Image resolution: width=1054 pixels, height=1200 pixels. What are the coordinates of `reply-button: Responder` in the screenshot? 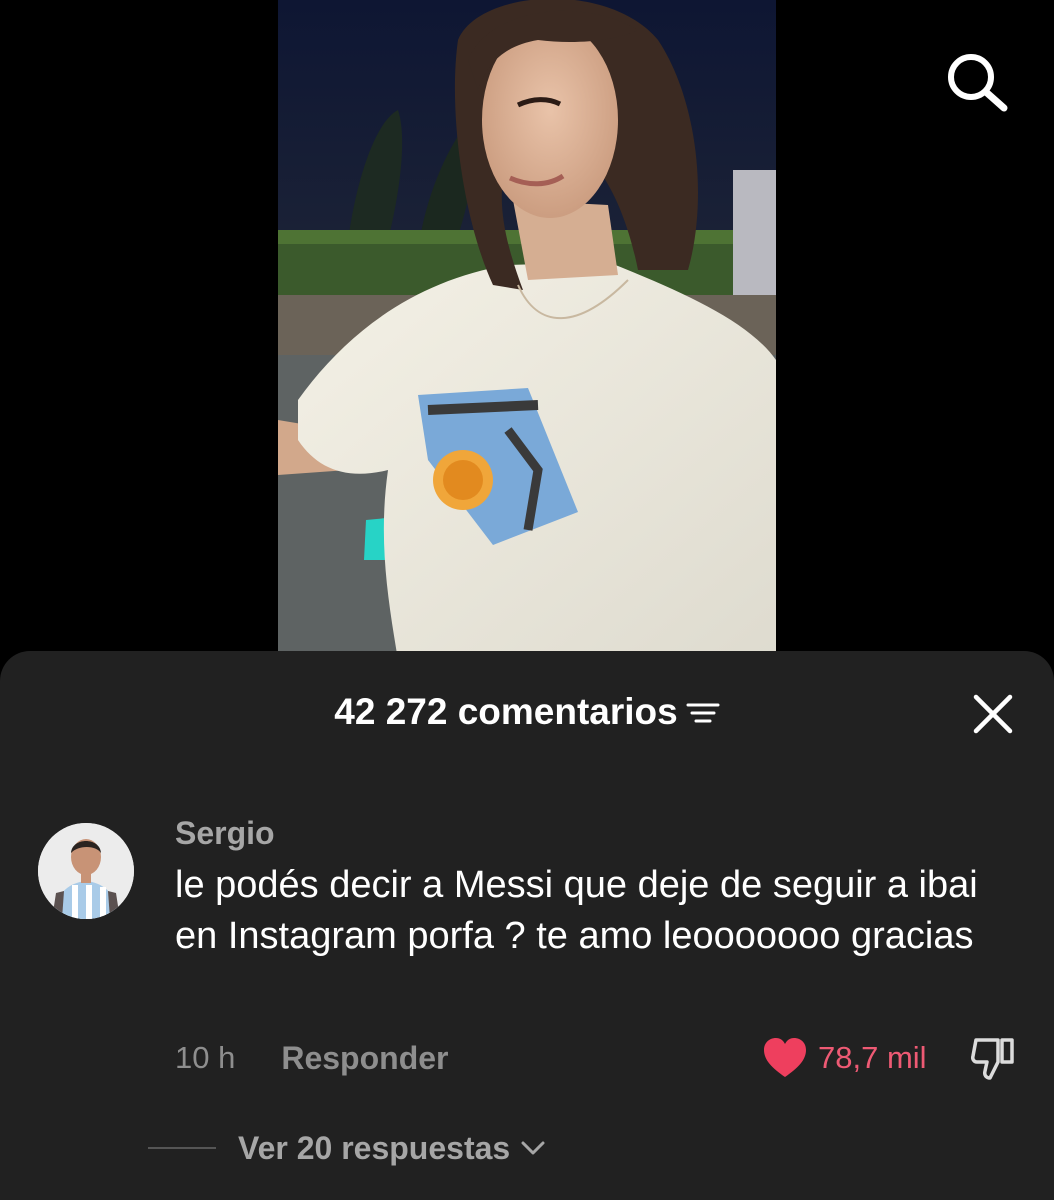 It's located at (364, 1058).